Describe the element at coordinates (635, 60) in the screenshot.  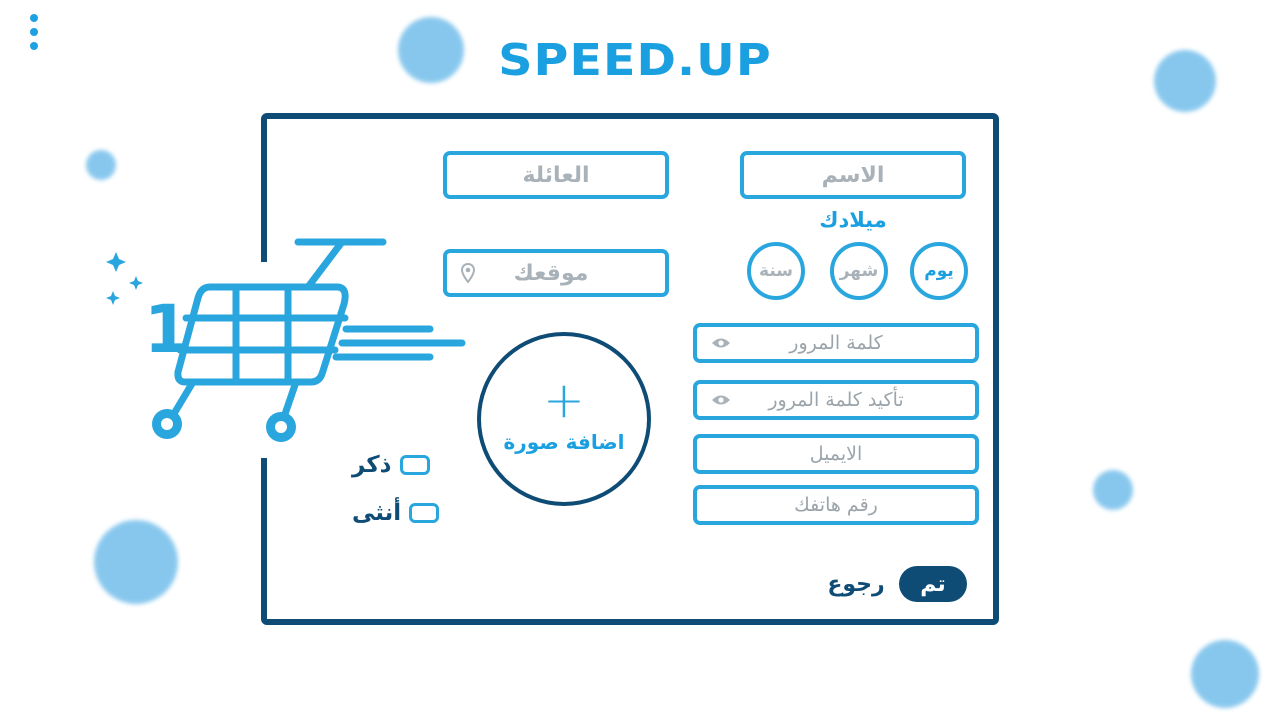
I see `app-logo: SPEED.UP` at that location.